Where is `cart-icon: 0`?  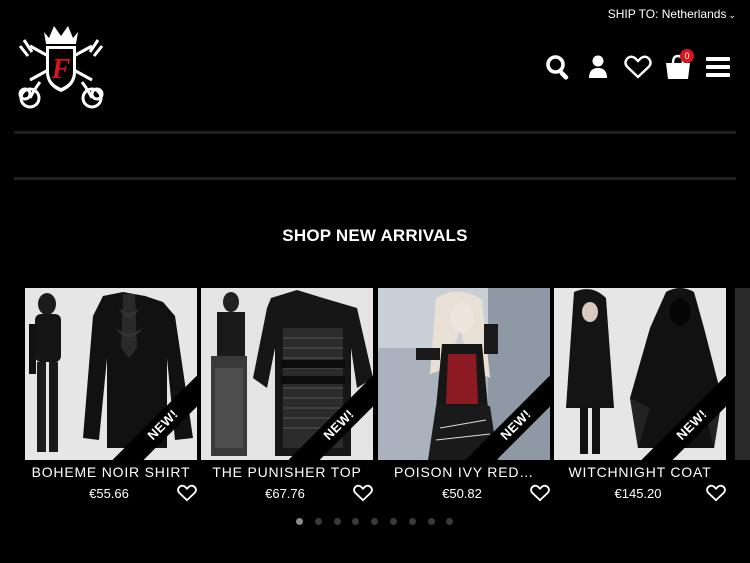
cart-icon: 0 is located at coordinates (678, 66).